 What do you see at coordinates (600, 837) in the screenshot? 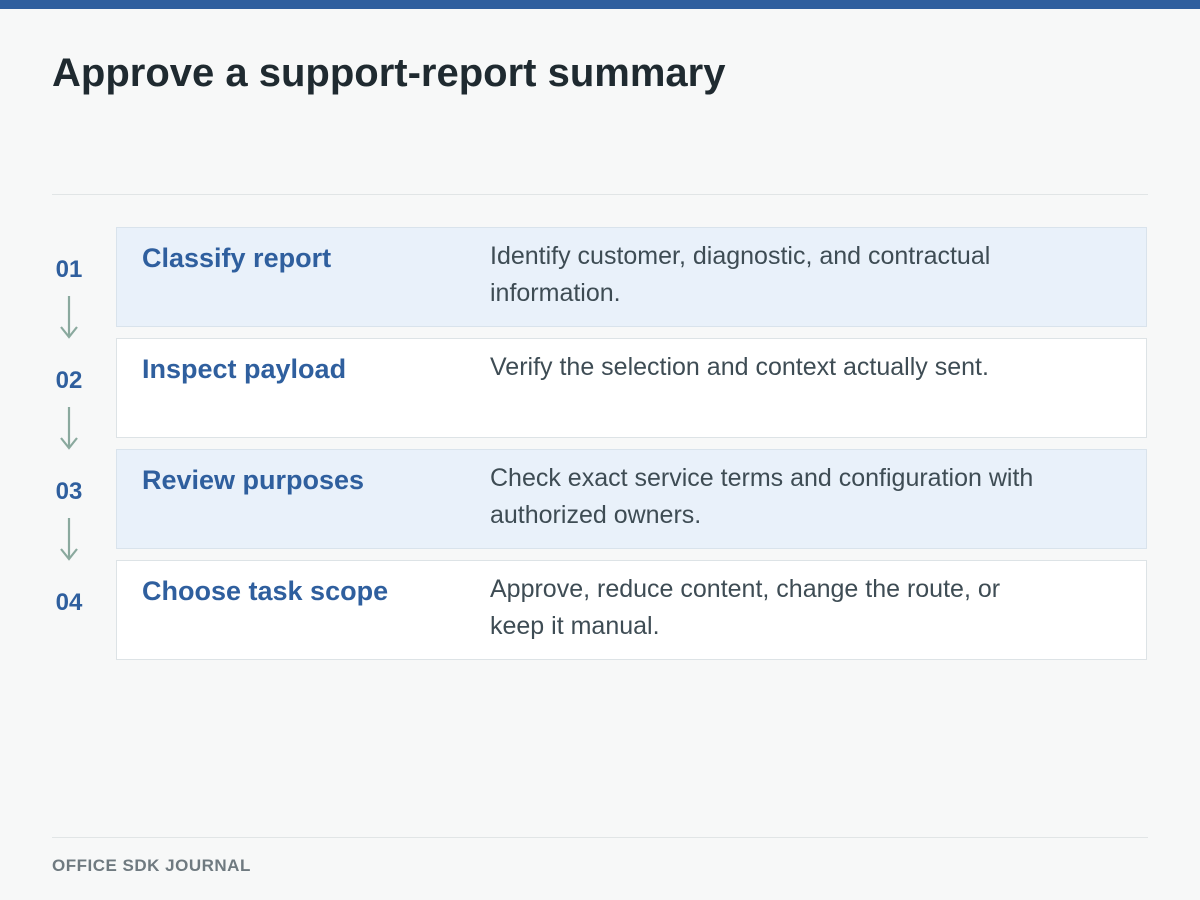
I see `footer-divider` at bounding box center [600, 837].